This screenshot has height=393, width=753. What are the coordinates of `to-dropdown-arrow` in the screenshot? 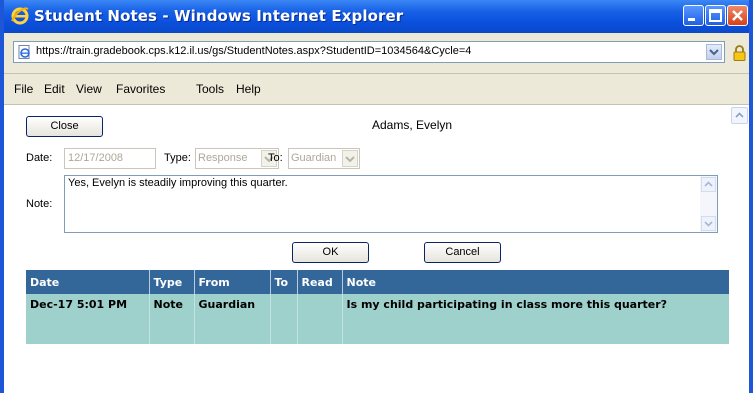 It's located at (350, 158).